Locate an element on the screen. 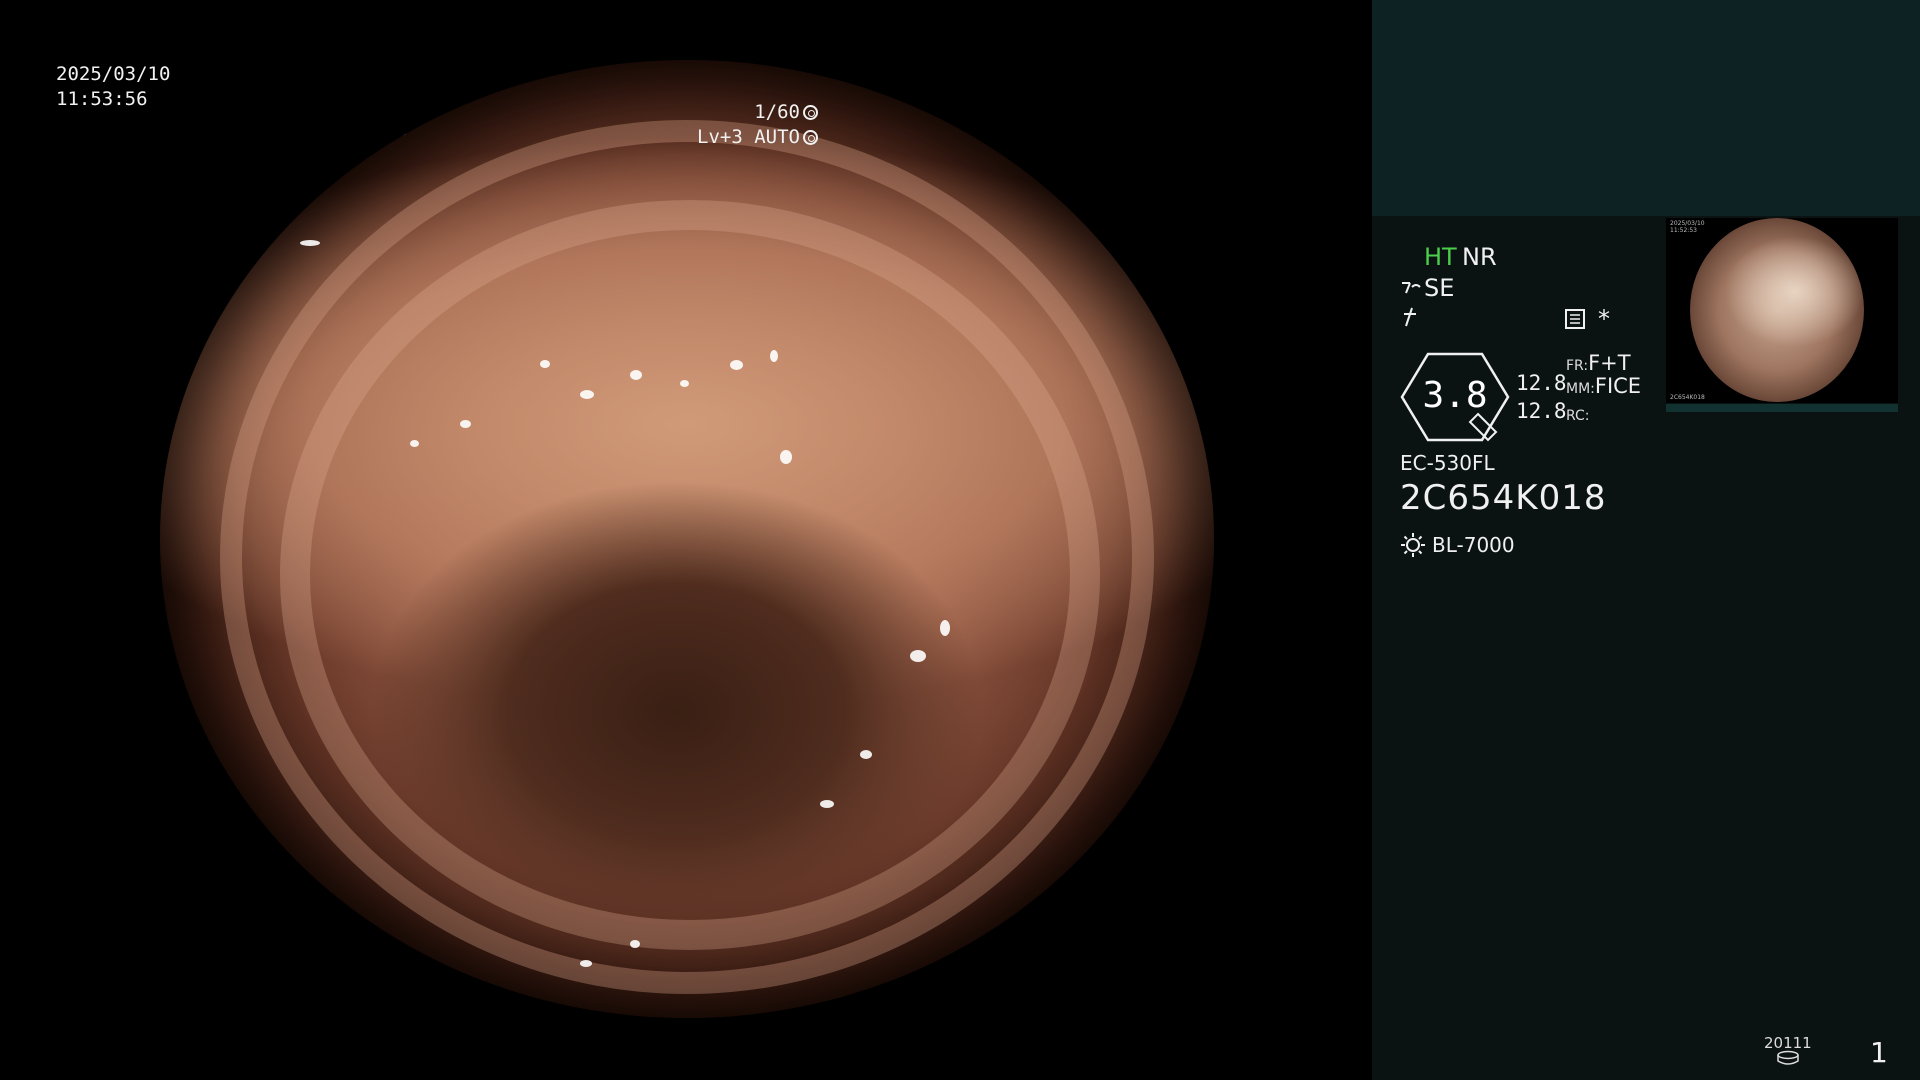 The height and width of the screenshot is (1080, 1920). iris-label: Lv+3 AUTO is located at coordinates (748, 137).